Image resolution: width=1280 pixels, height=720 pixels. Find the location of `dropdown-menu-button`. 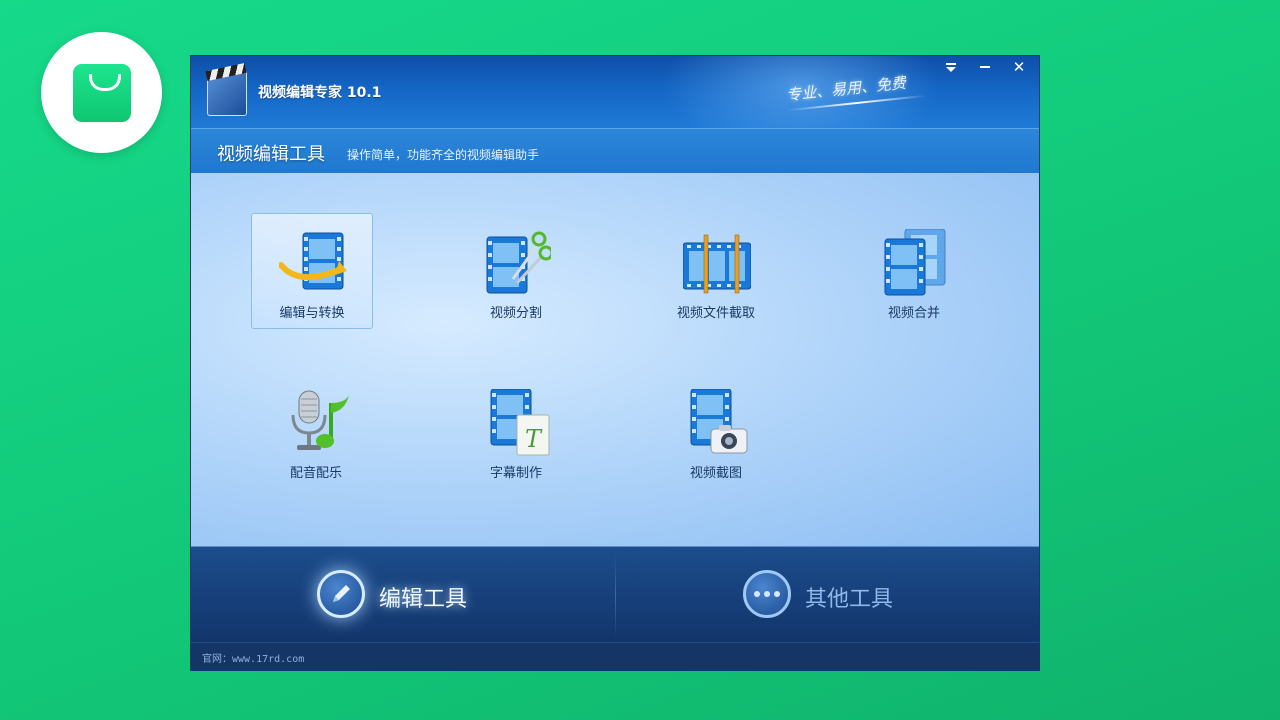

dropdown-menu-button is located at coordinates (951, 67).